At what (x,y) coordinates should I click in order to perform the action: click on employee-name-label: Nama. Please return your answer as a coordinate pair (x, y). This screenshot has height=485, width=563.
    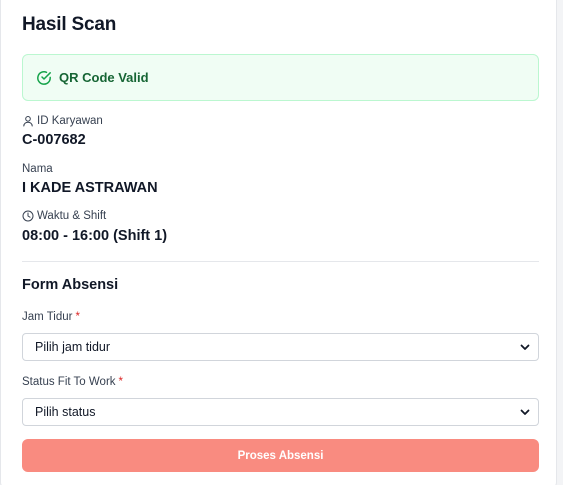
    Looking at the image, I should click on (37, 169).